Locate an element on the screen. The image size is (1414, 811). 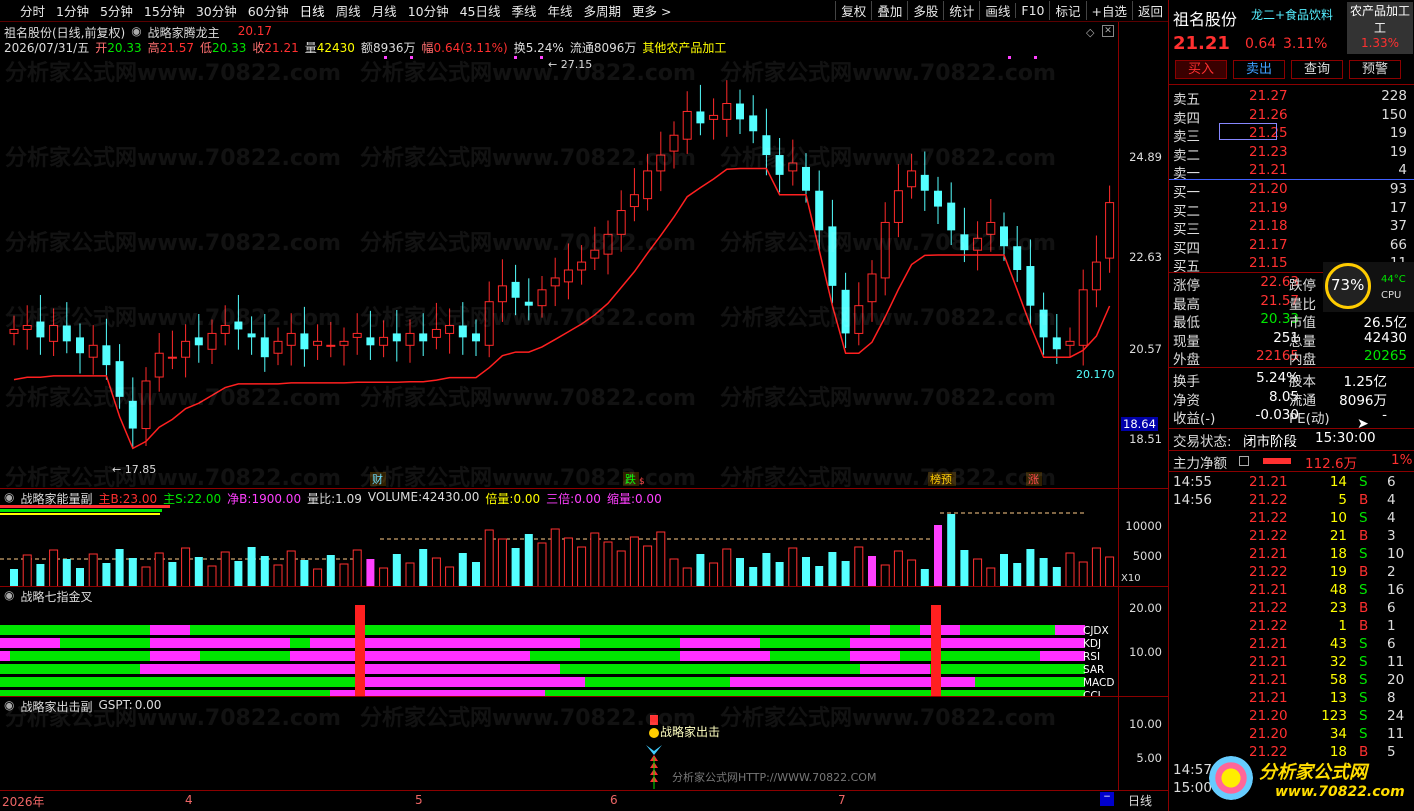
price-pct: 3.11% is located at coordinates (1305, 44).